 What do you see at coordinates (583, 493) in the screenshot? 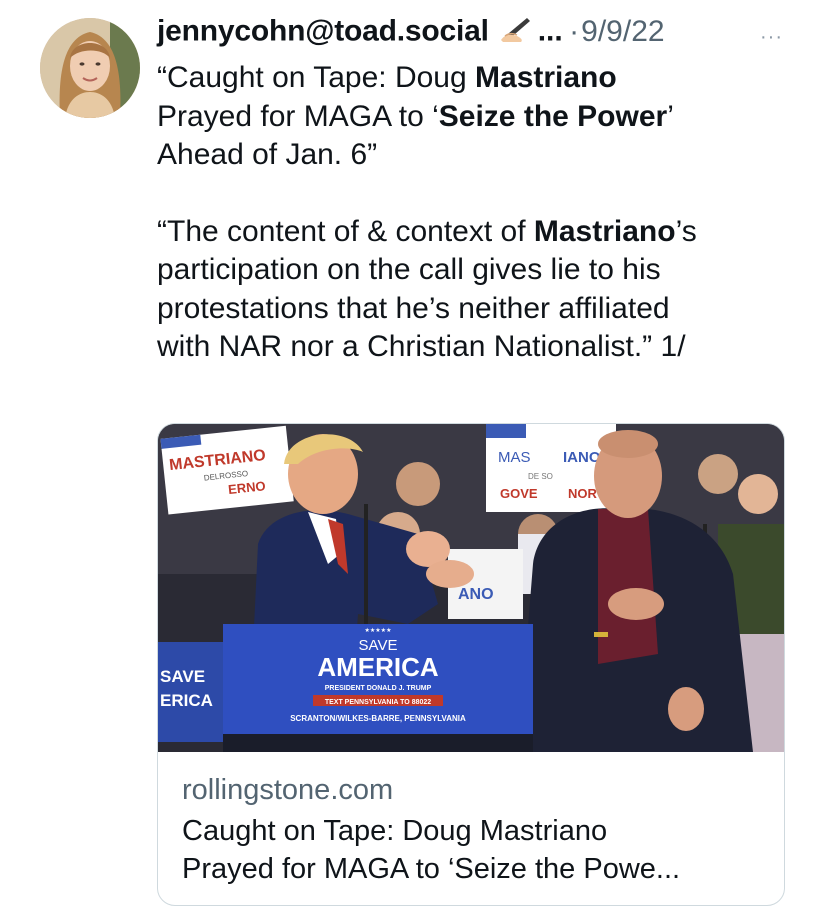
I see `sign-right-bottom-right: NOR` at bounding box center [583, 493].